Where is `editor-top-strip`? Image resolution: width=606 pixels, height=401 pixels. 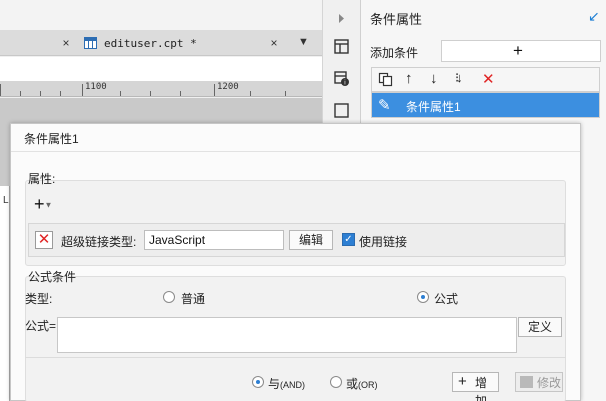
editor-top-strip is located at coordinates (161, 15).